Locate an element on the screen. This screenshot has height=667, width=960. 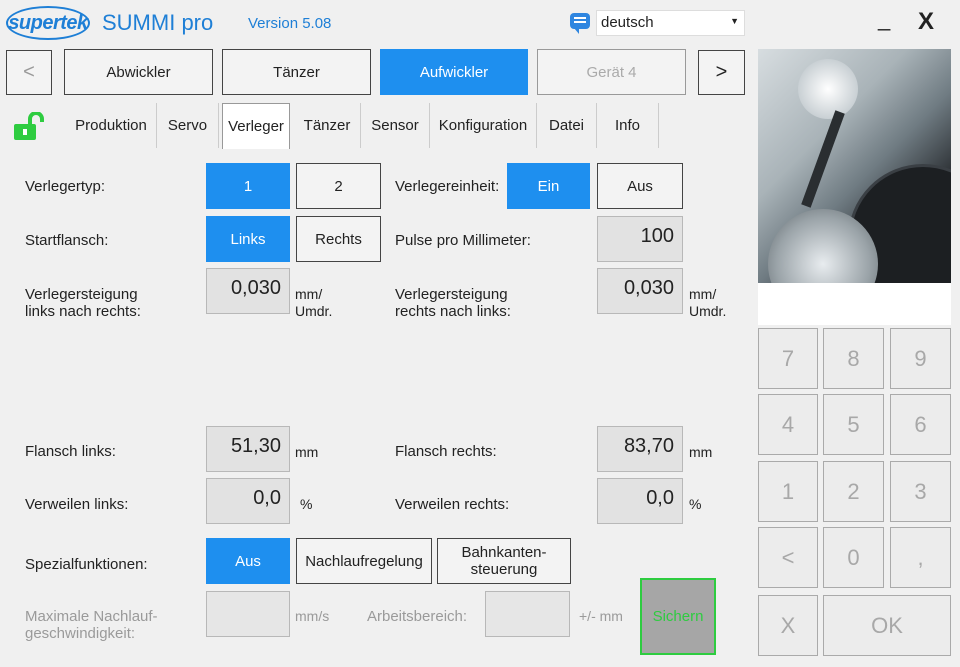
tab-taenzer: Tänzer is located at coordinates (327, 125).